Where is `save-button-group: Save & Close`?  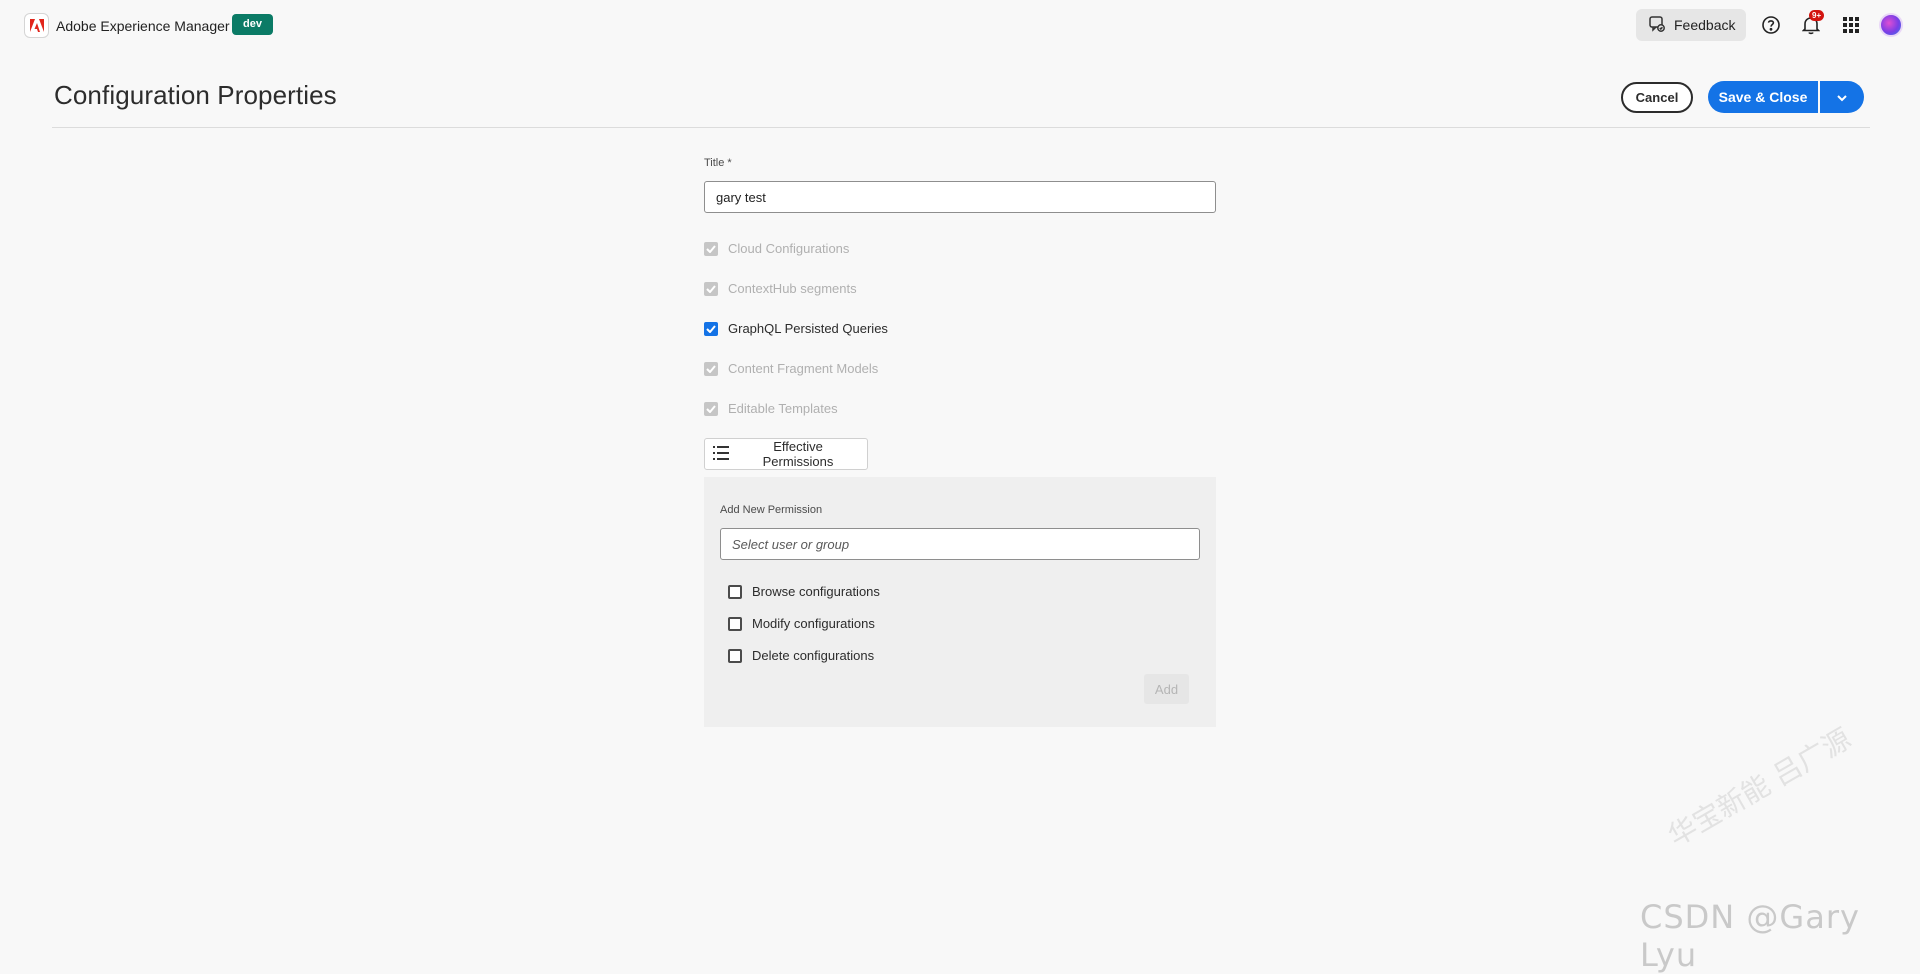 save-button-group: Save & Close is located at coordinates (1786, 97).